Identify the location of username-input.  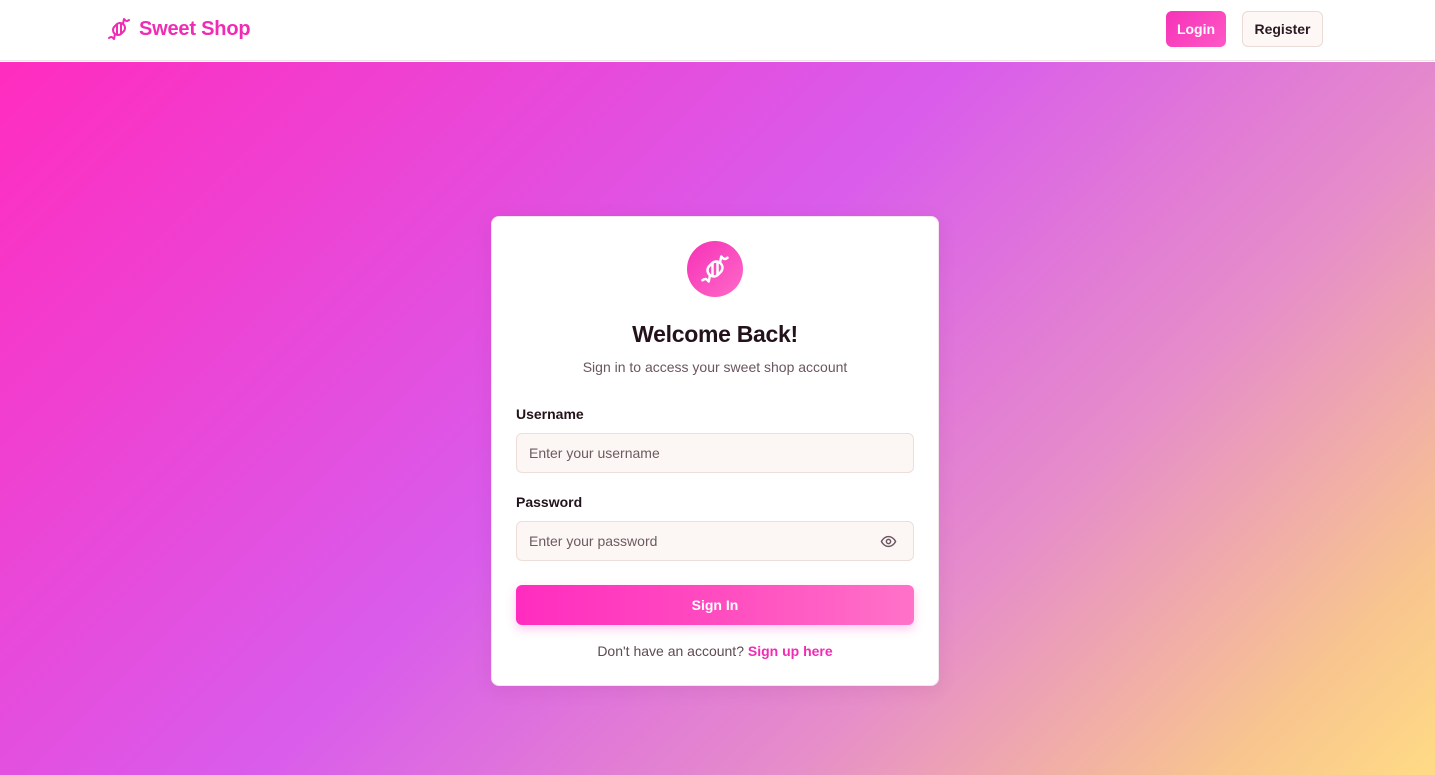
(715, 453).